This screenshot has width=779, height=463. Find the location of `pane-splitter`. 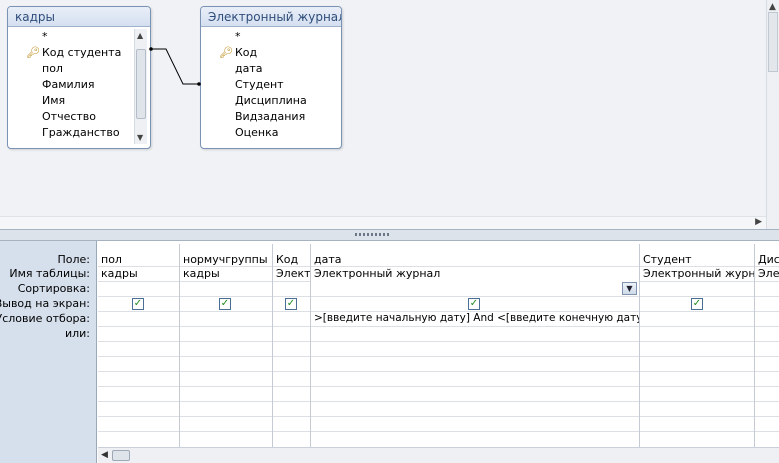

pane-splitter is located at coordinates (389, 235).